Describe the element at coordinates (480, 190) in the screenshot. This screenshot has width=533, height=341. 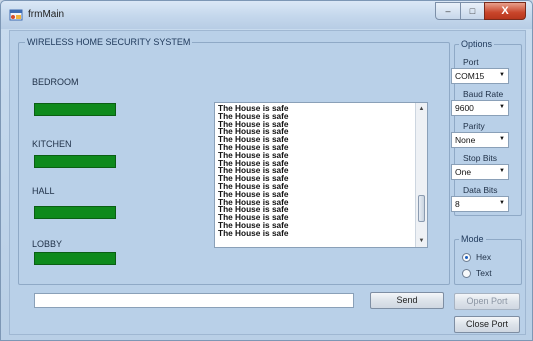
I see `data-bits-label: Data Bits` at that location.